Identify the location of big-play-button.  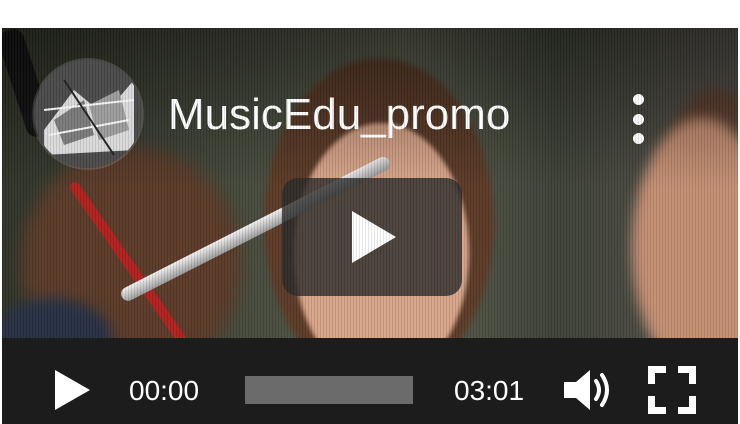
(372, 237).